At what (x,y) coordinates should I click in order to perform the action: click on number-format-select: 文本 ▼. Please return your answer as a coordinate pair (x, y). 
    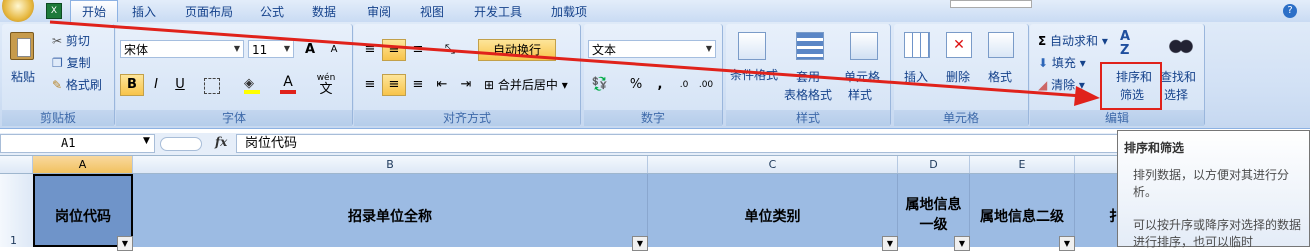
    Looking at the image, I should click on (652, 49).